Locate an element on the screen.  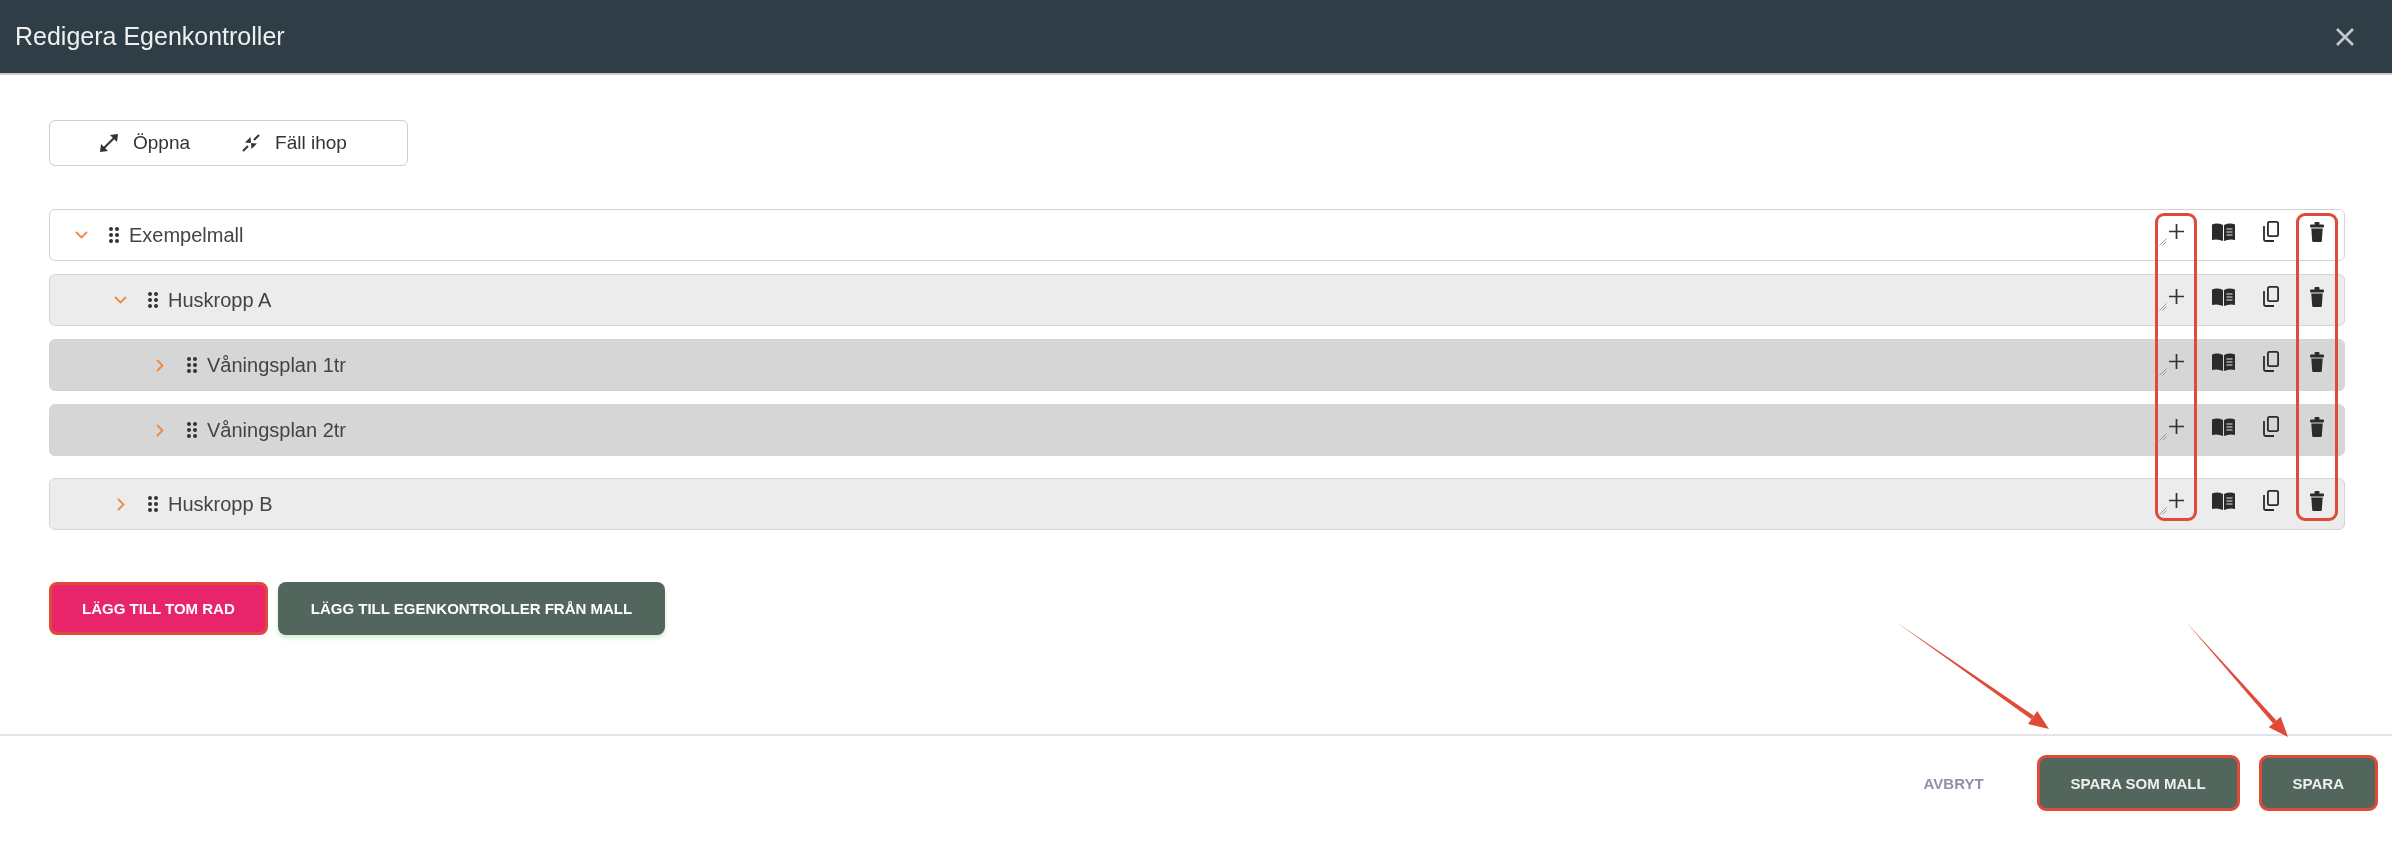
tree-row: Huskropp B is located at coordinates (1197, 504).